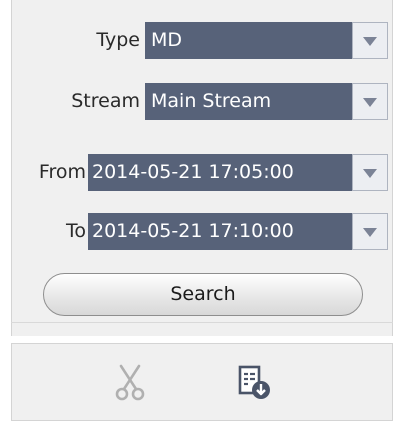 The width and height of the screenshot is (398, 421). What do you see at coordinates (118, 40) in the screenshot?
I see `type-label: Type` at bounding box center [118, 40].